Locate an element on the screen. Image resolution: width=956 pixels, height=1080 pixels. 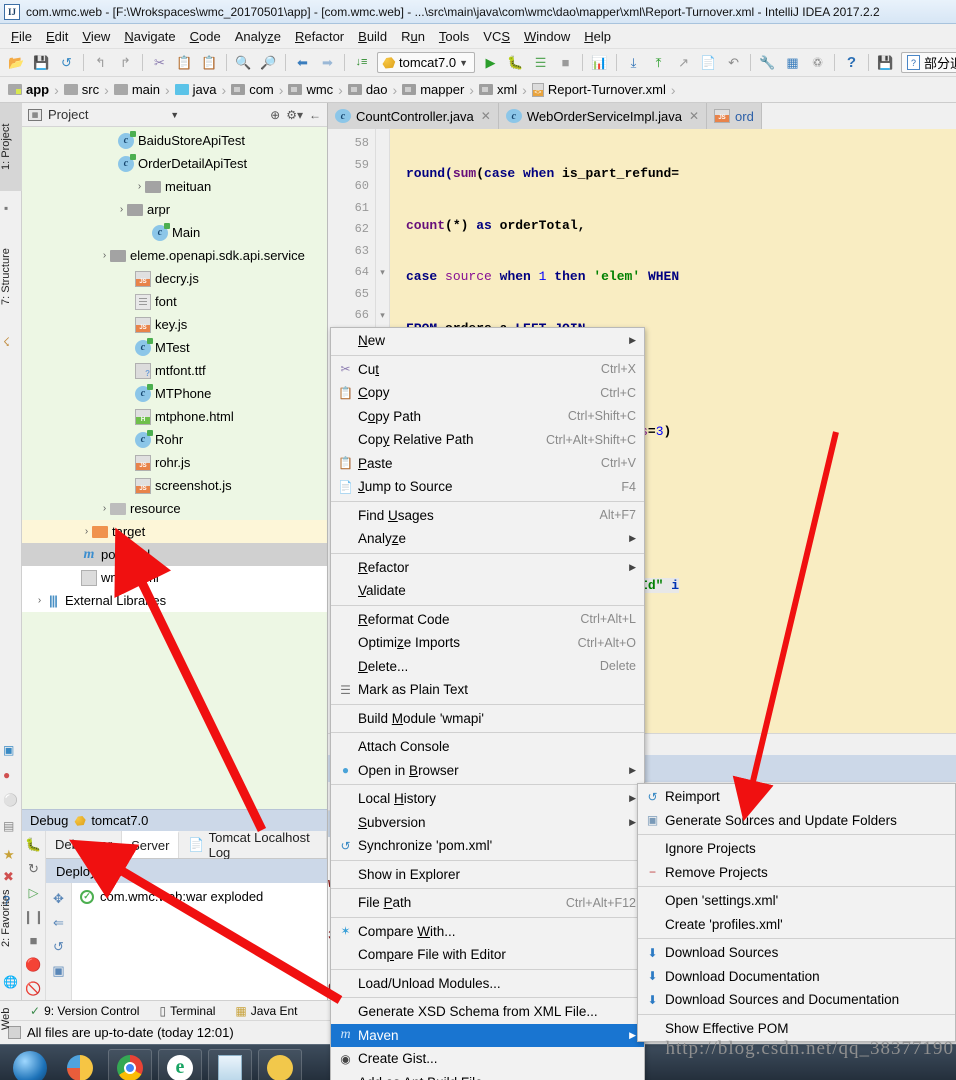
tree-row: key.js is located at coordinates (174, 324).